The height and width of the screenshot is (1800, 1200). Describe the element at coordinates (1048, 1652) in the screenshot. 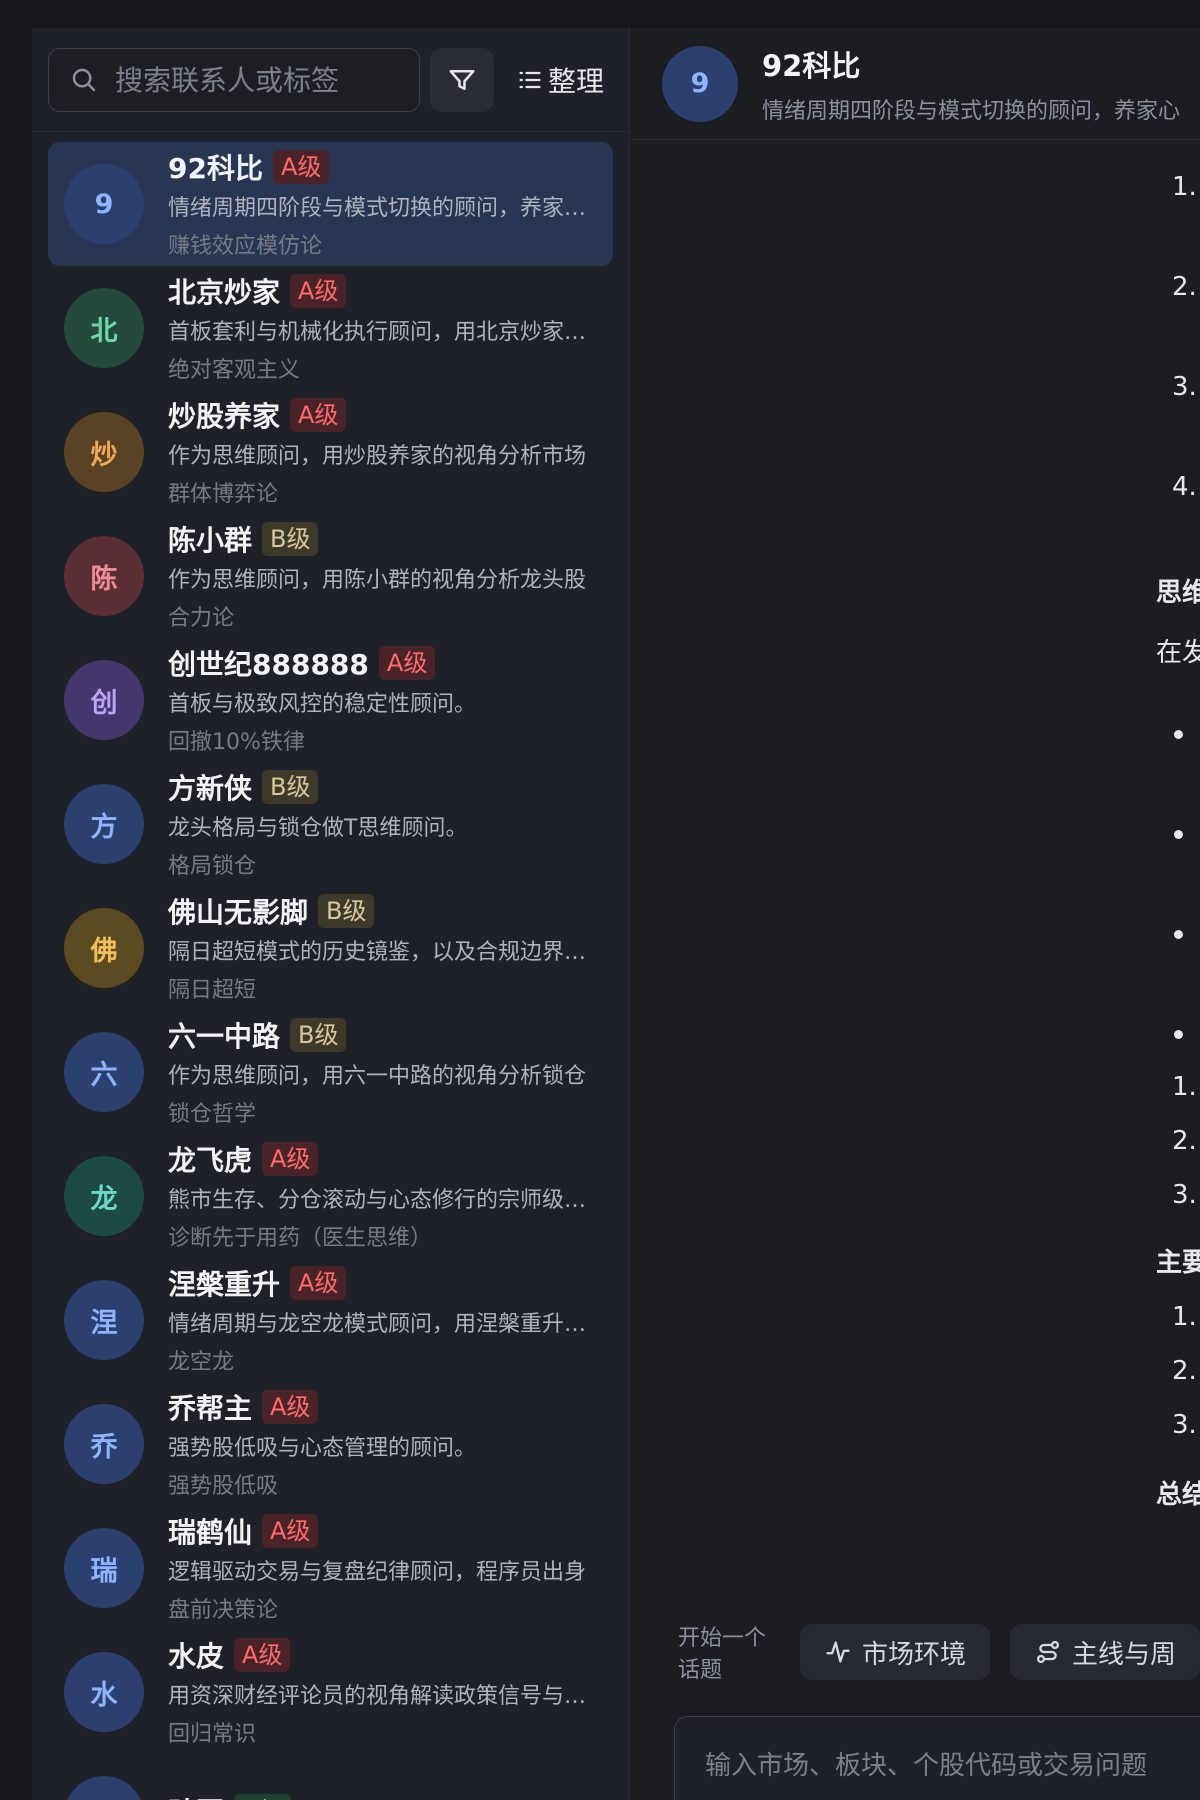

I see `route-icon` at that location.